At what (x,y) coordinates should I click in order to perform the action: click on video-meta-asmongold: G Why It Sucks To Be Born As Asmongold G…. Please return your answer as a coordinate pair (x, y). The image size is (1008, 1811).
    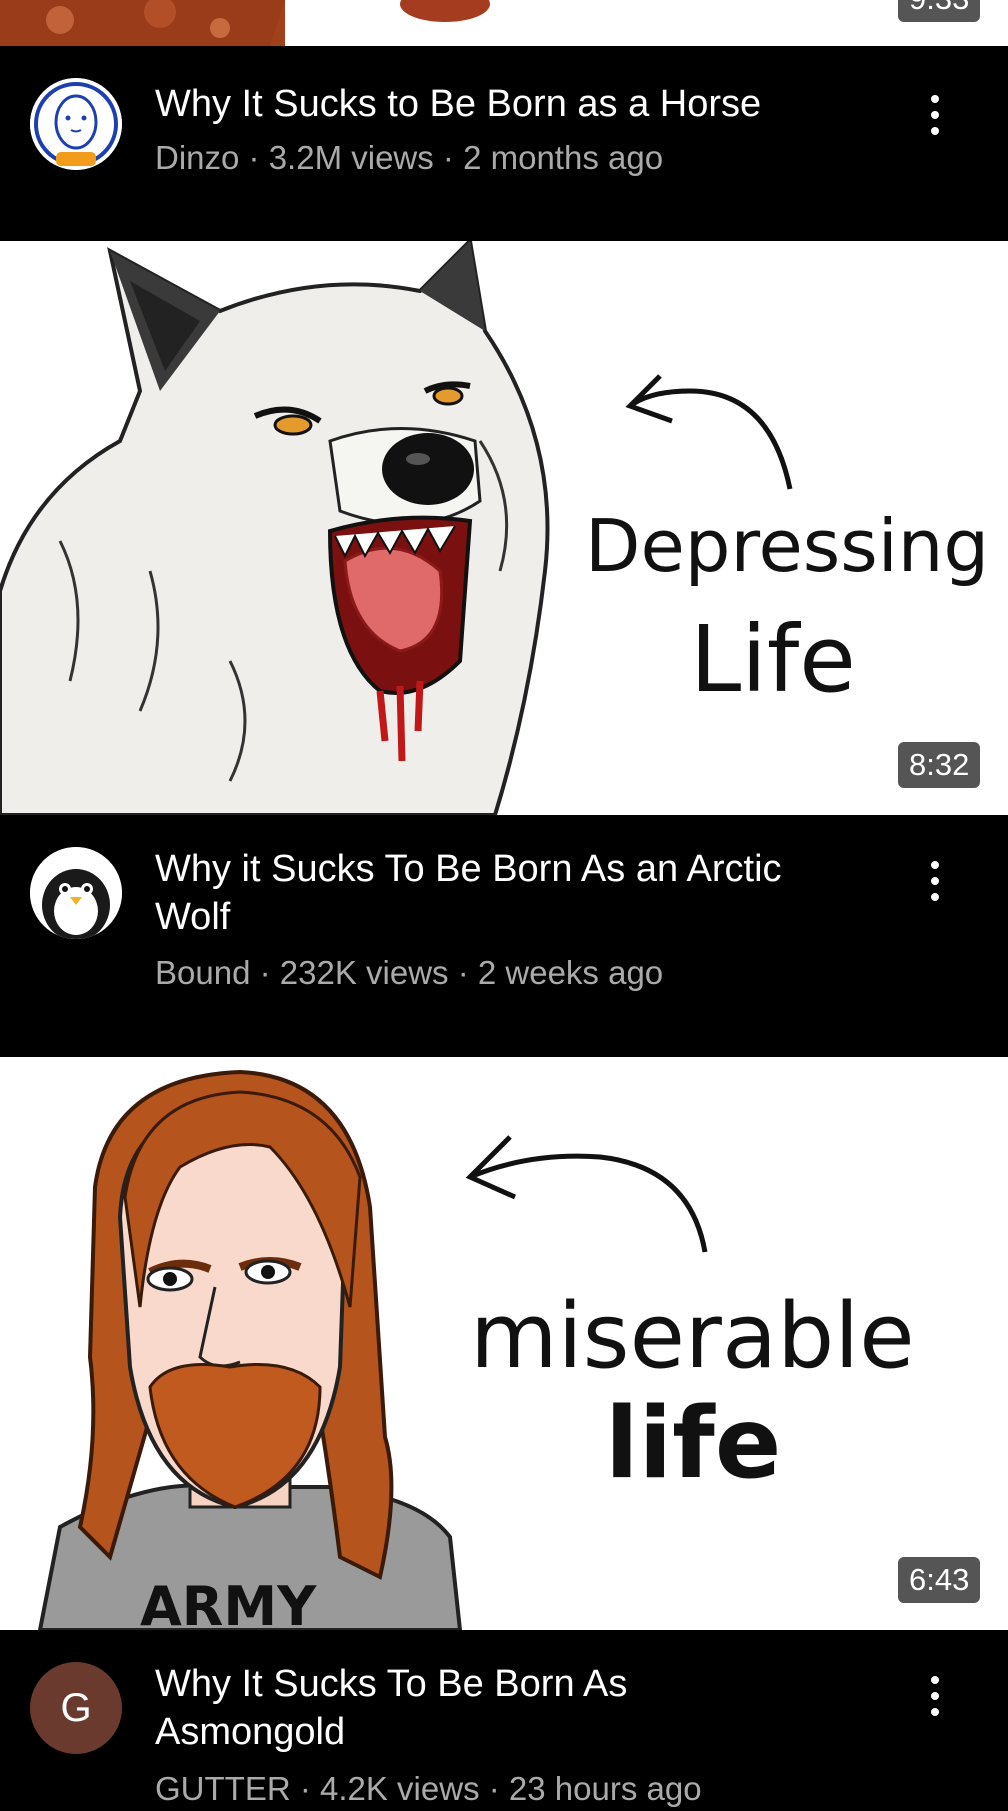
    Looking at the image, I should click on (504, 1720).